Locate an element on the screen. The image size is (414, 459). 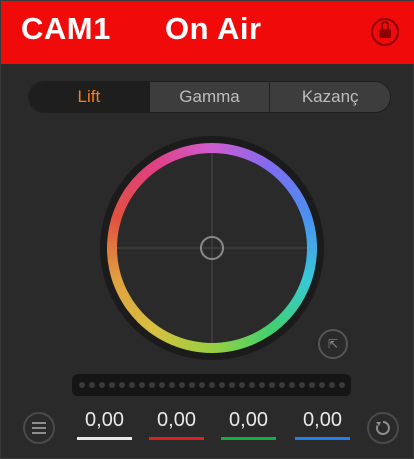
tab-gamma: Gamma is located at coordinates (209, 97).